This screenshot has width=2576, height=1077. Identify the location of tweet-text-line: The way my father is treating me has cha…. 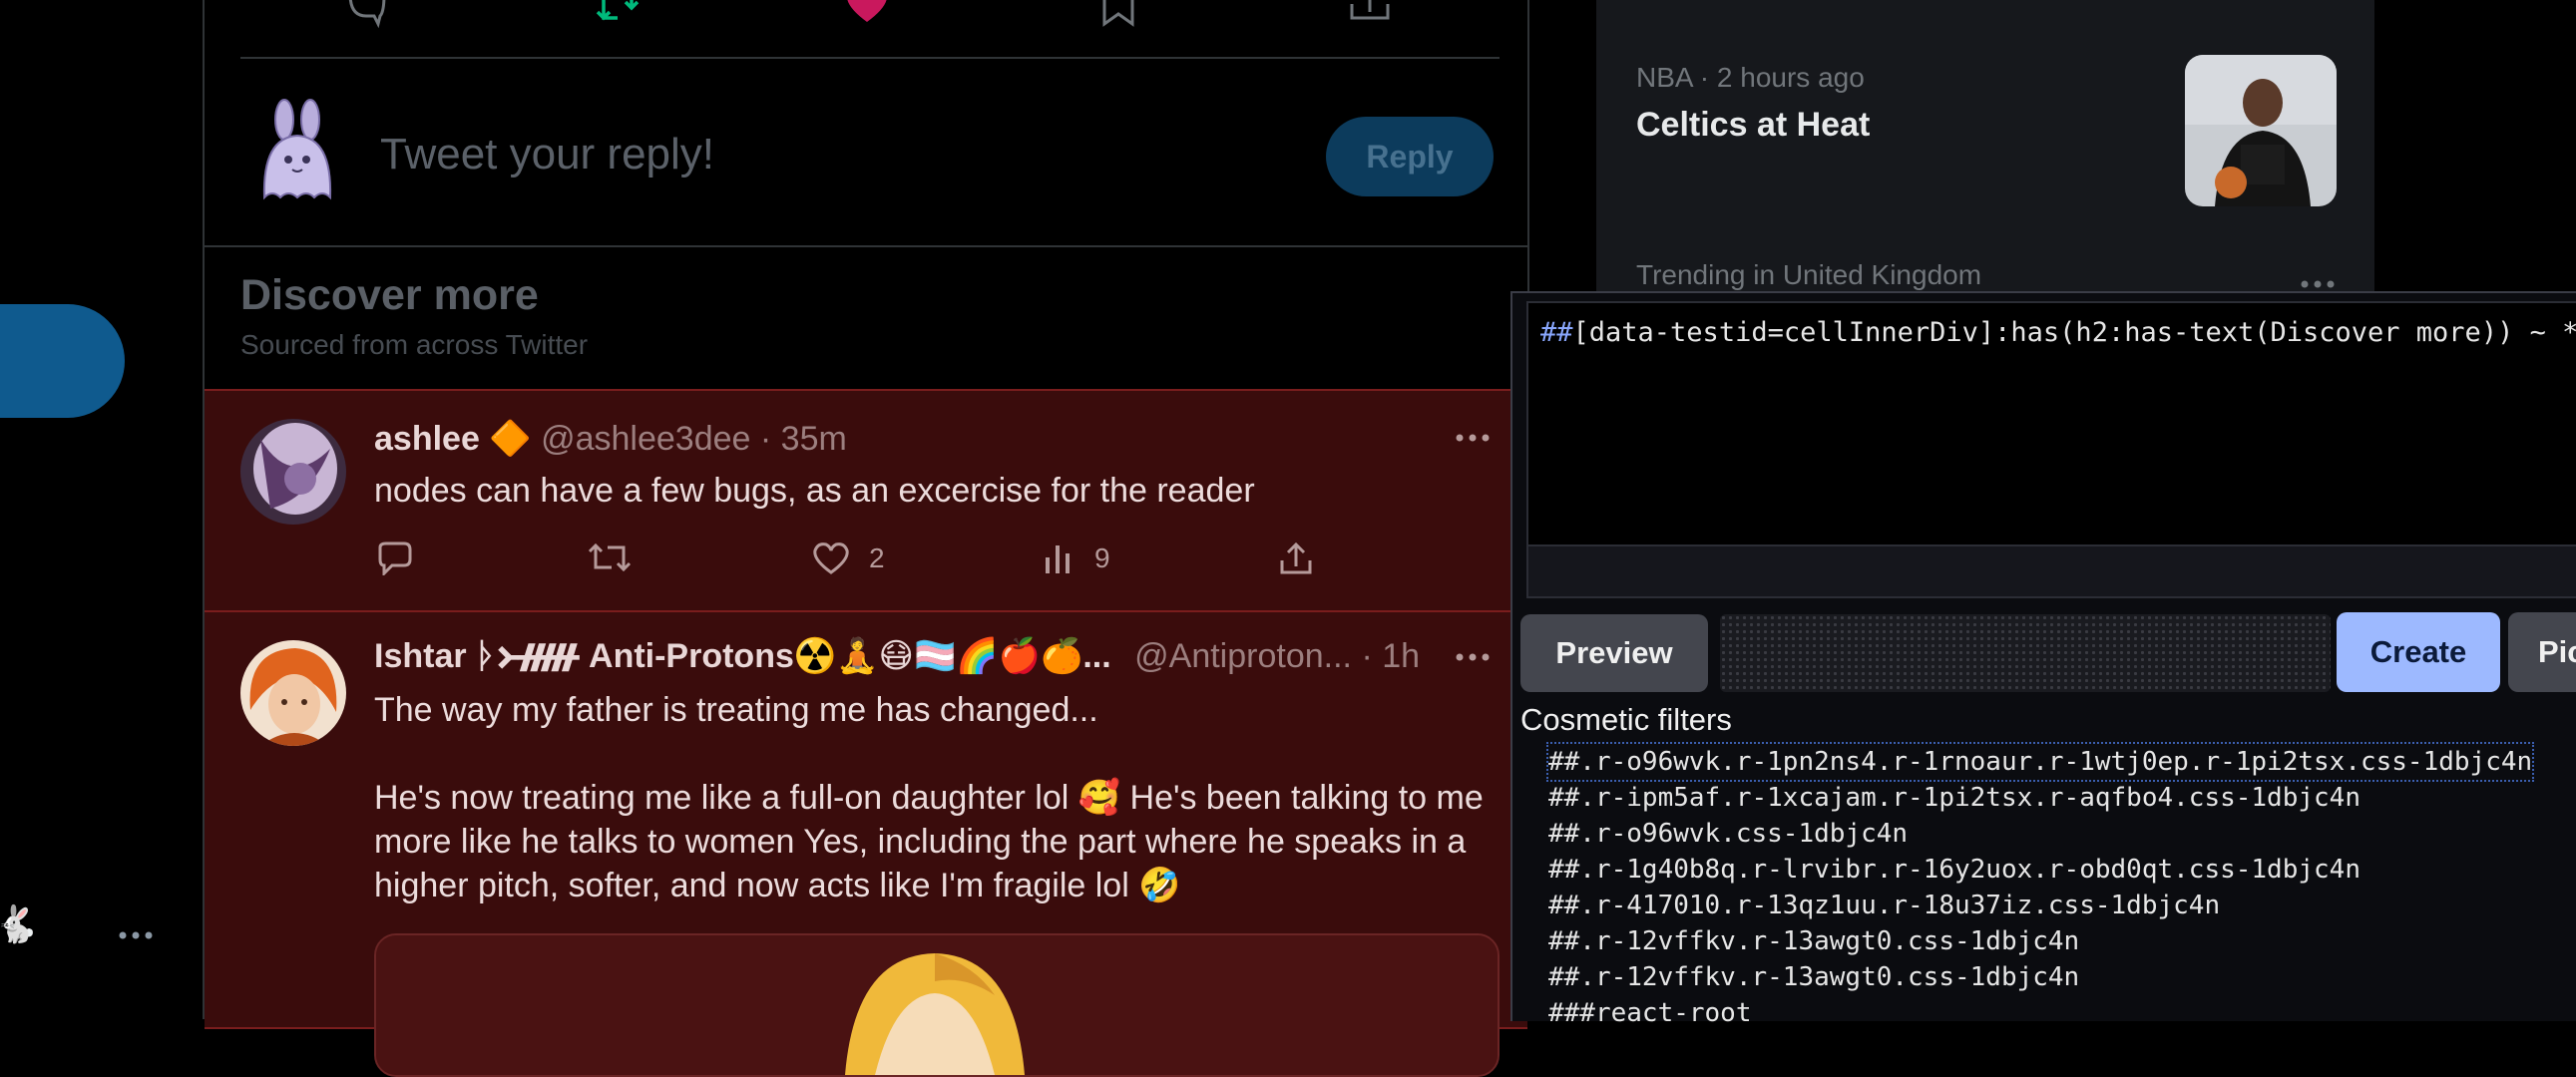
(736, 710).